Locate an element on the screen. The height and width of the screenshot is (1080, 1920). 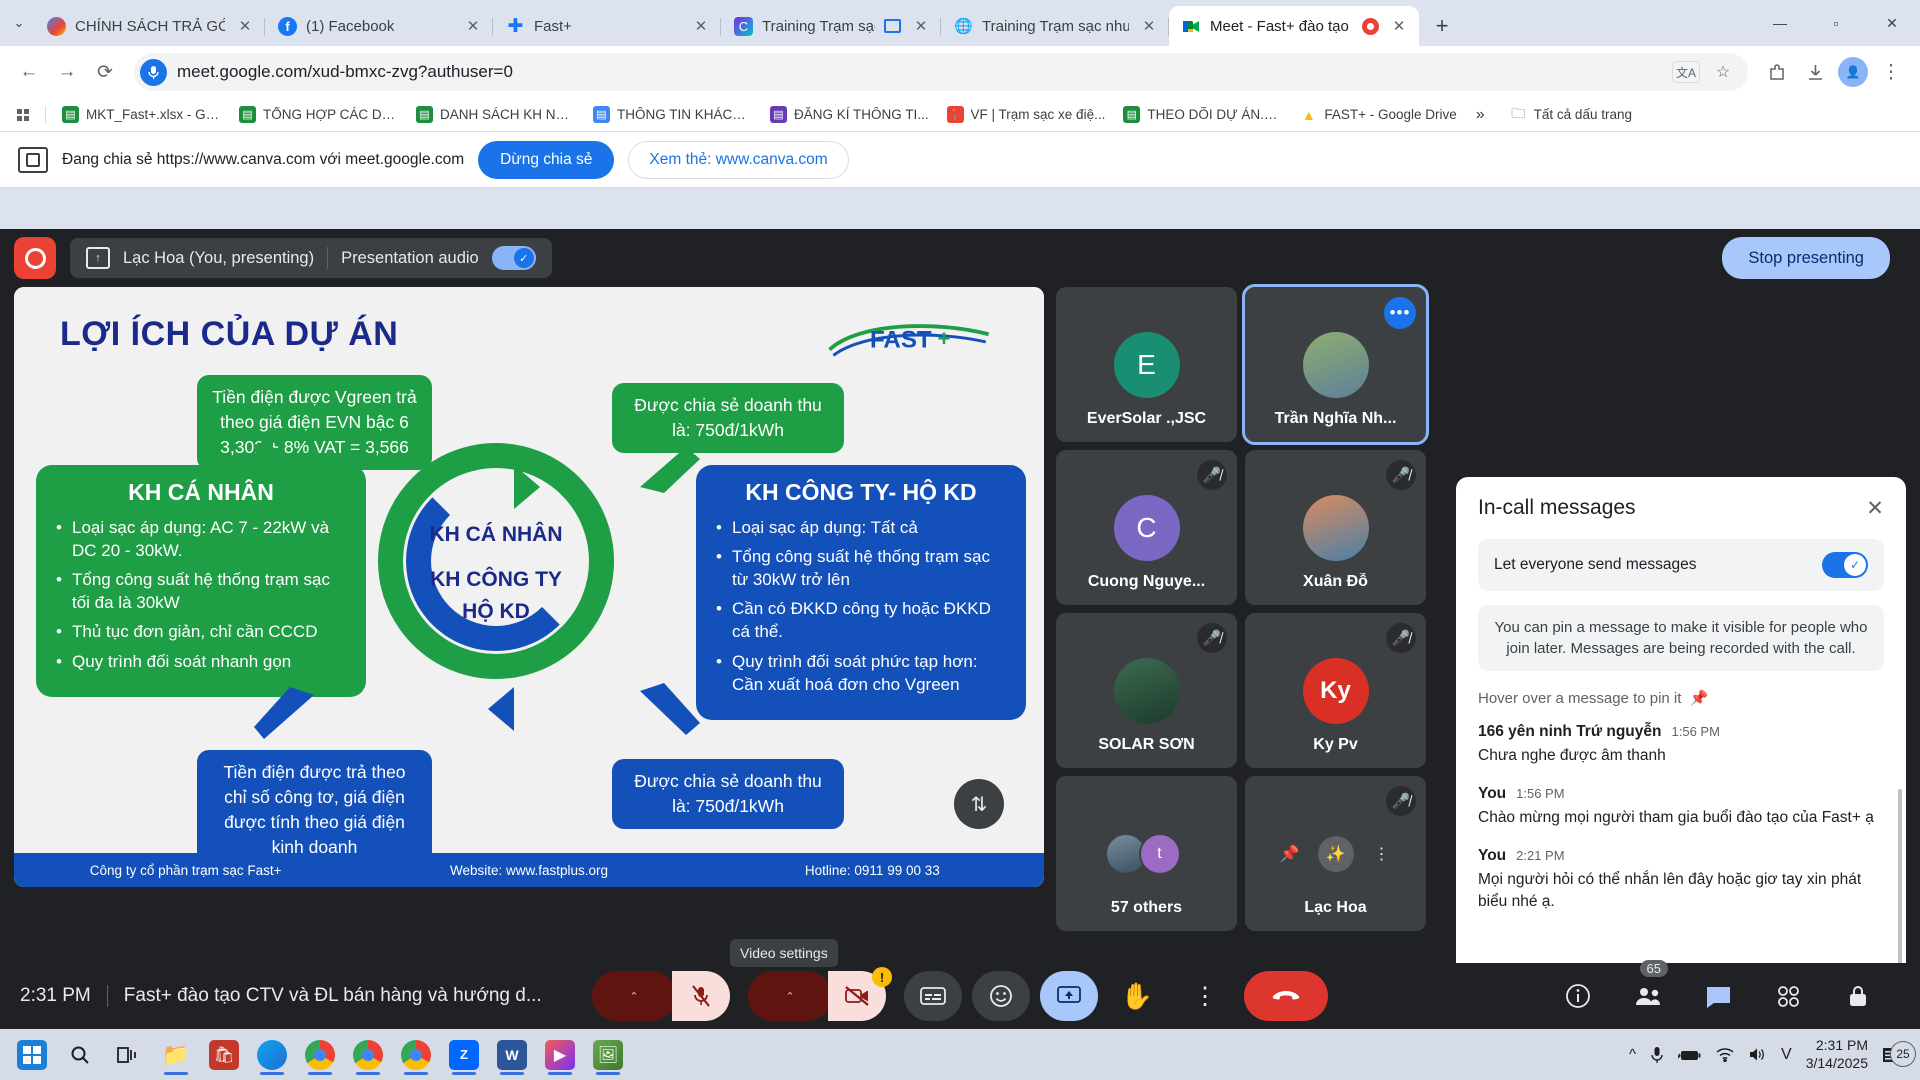
tray-overflow-icon: ^ is located at coordinates (1632, 1054).